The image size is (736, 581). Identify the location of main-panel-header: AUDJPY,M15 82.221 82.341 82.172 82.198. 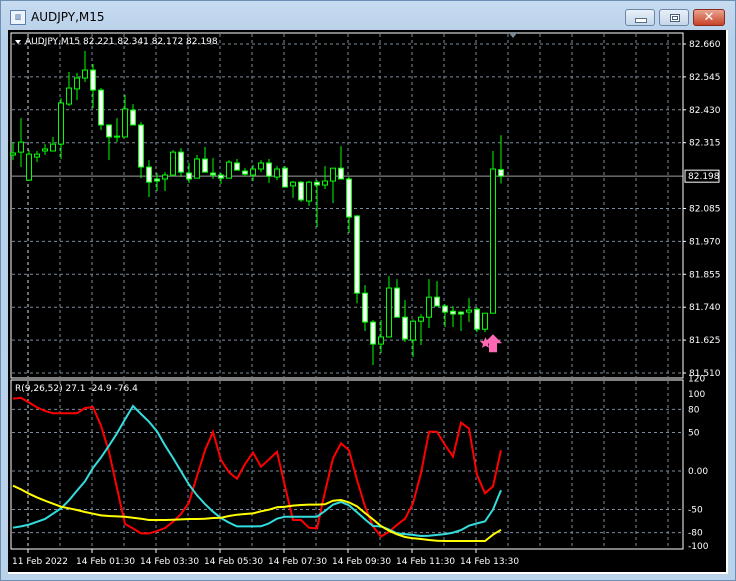
(121, 42).